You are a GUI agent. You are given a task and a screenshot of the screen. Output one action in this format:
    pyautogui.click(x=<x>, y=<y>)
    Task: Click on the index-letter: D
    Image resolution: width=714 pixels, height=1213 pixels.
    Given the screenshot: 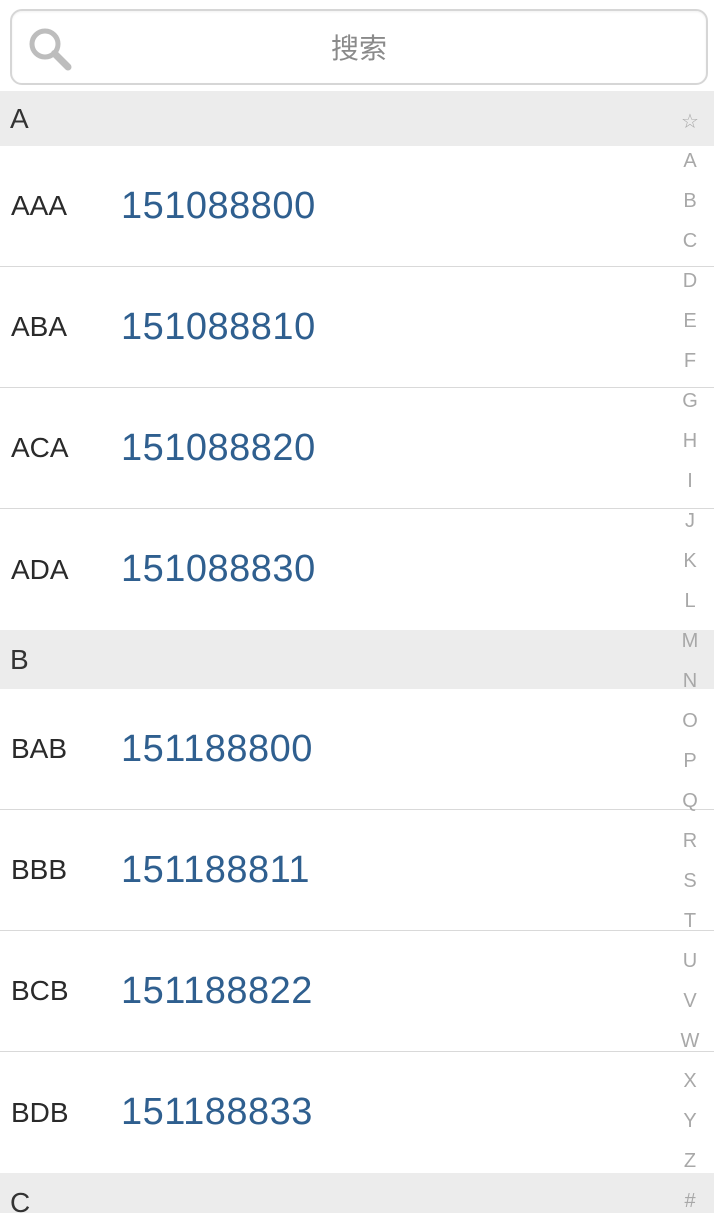 What is the action you would take?
    pyautogui.click(x=690, y=281)
    